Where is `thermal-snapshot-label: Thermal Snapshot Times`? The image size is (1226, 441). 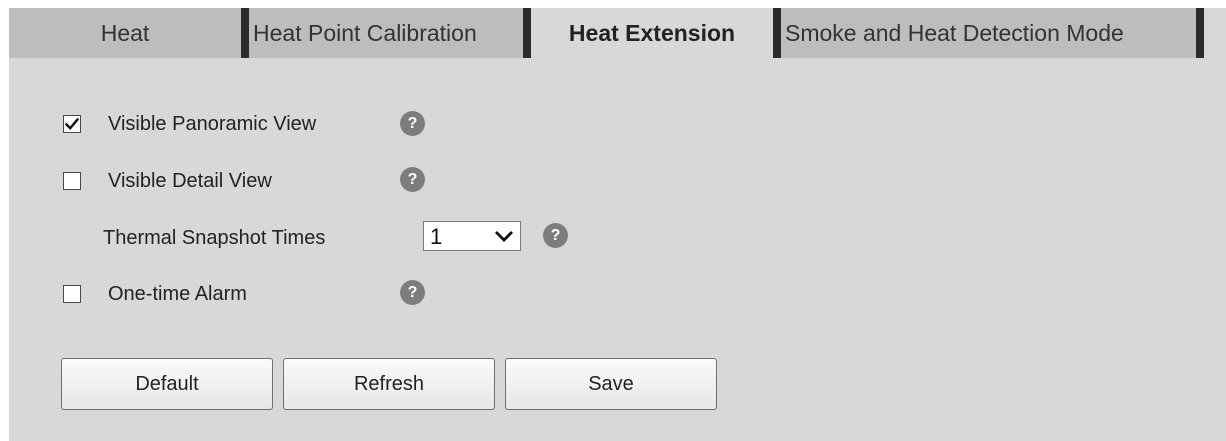
thermal-snapshot-label: Thermal Snapshot Times is located at coordinates (214, 238).